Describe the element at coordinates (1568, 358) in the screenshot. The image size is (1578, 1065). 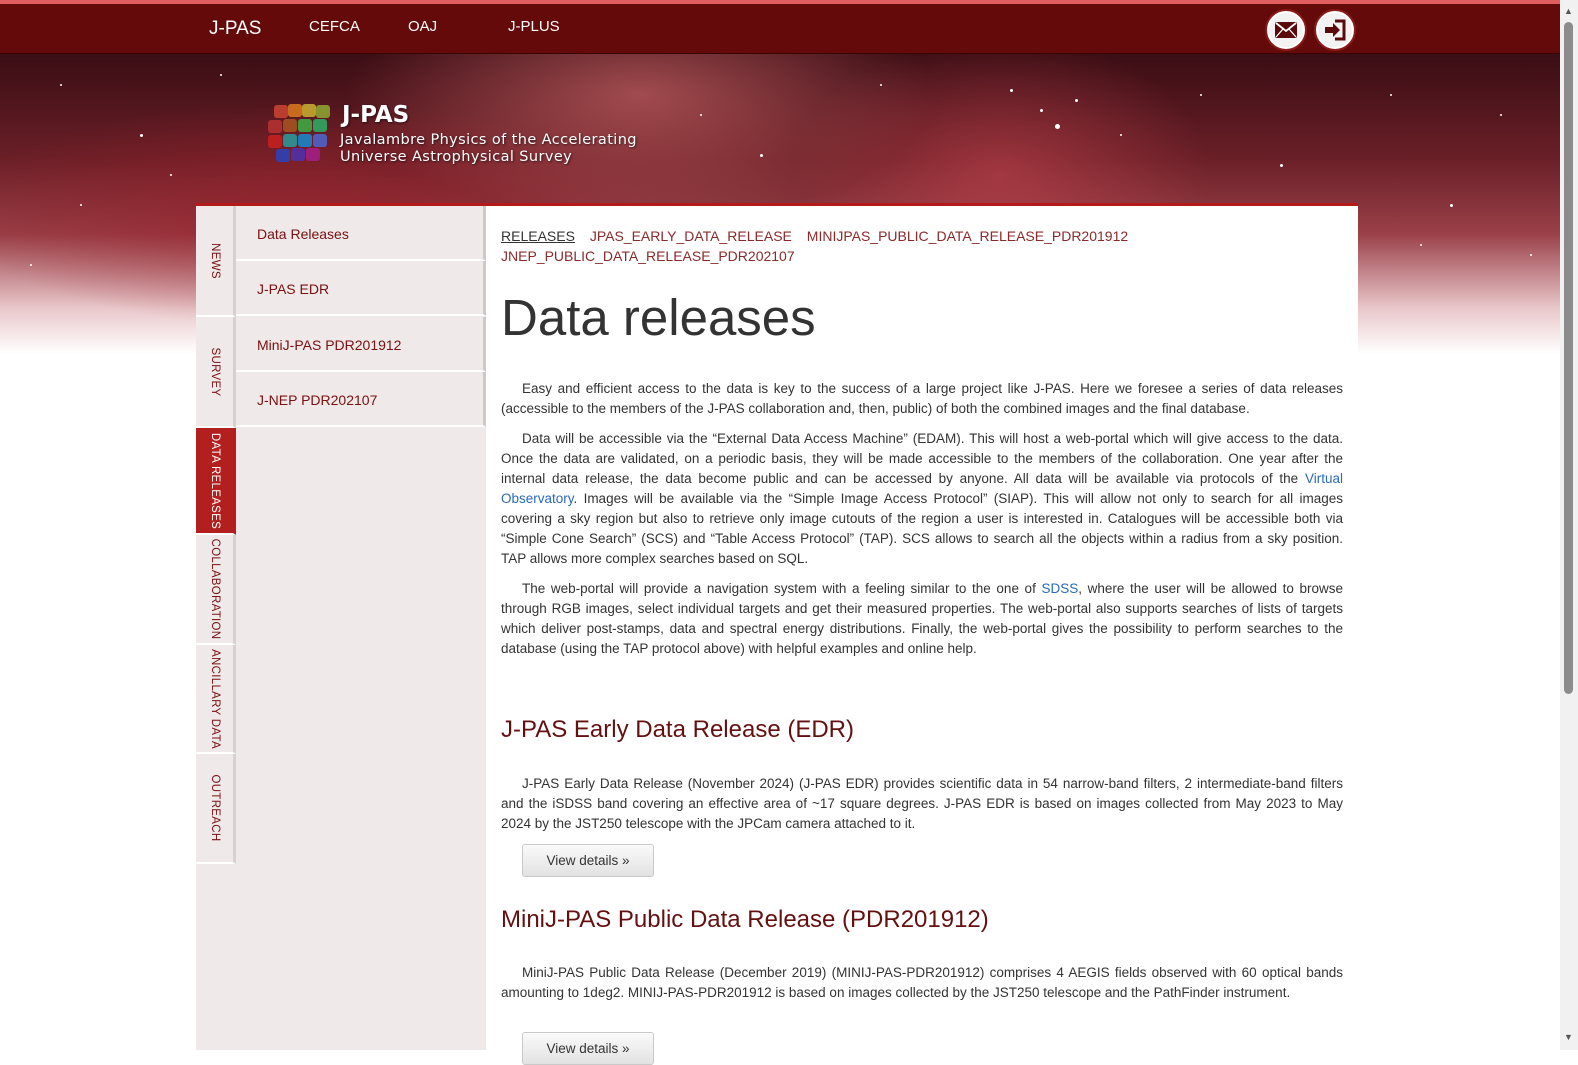
I see `scrollbar-thumb` at that location.